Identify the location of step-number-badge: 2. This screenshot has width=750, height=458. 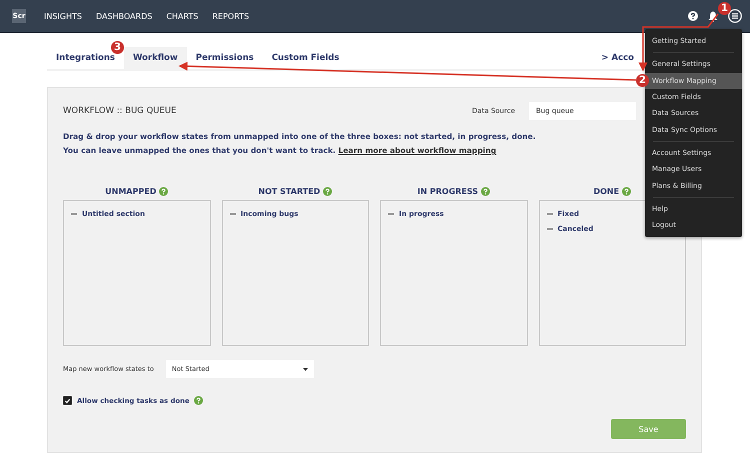
(642, 80).